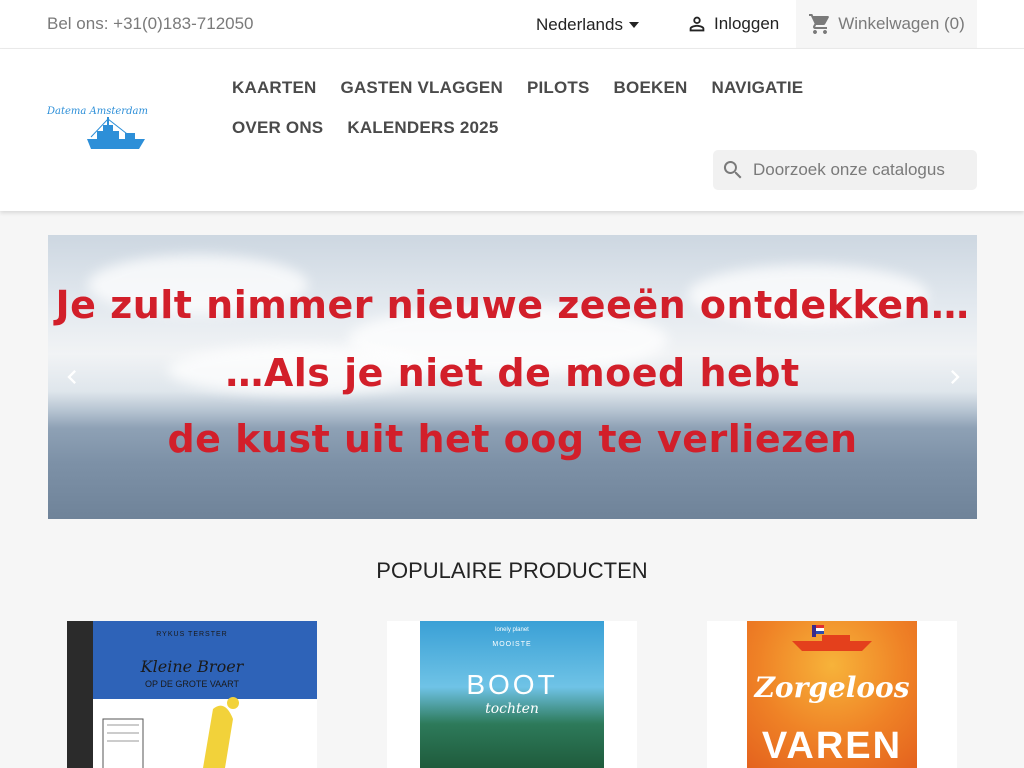 The width and height of the screenshot is (1024, 768). What do you see at coordinates (697, 24) in the screenshot?
I see `user-icon` at bounding box center [697, 24].